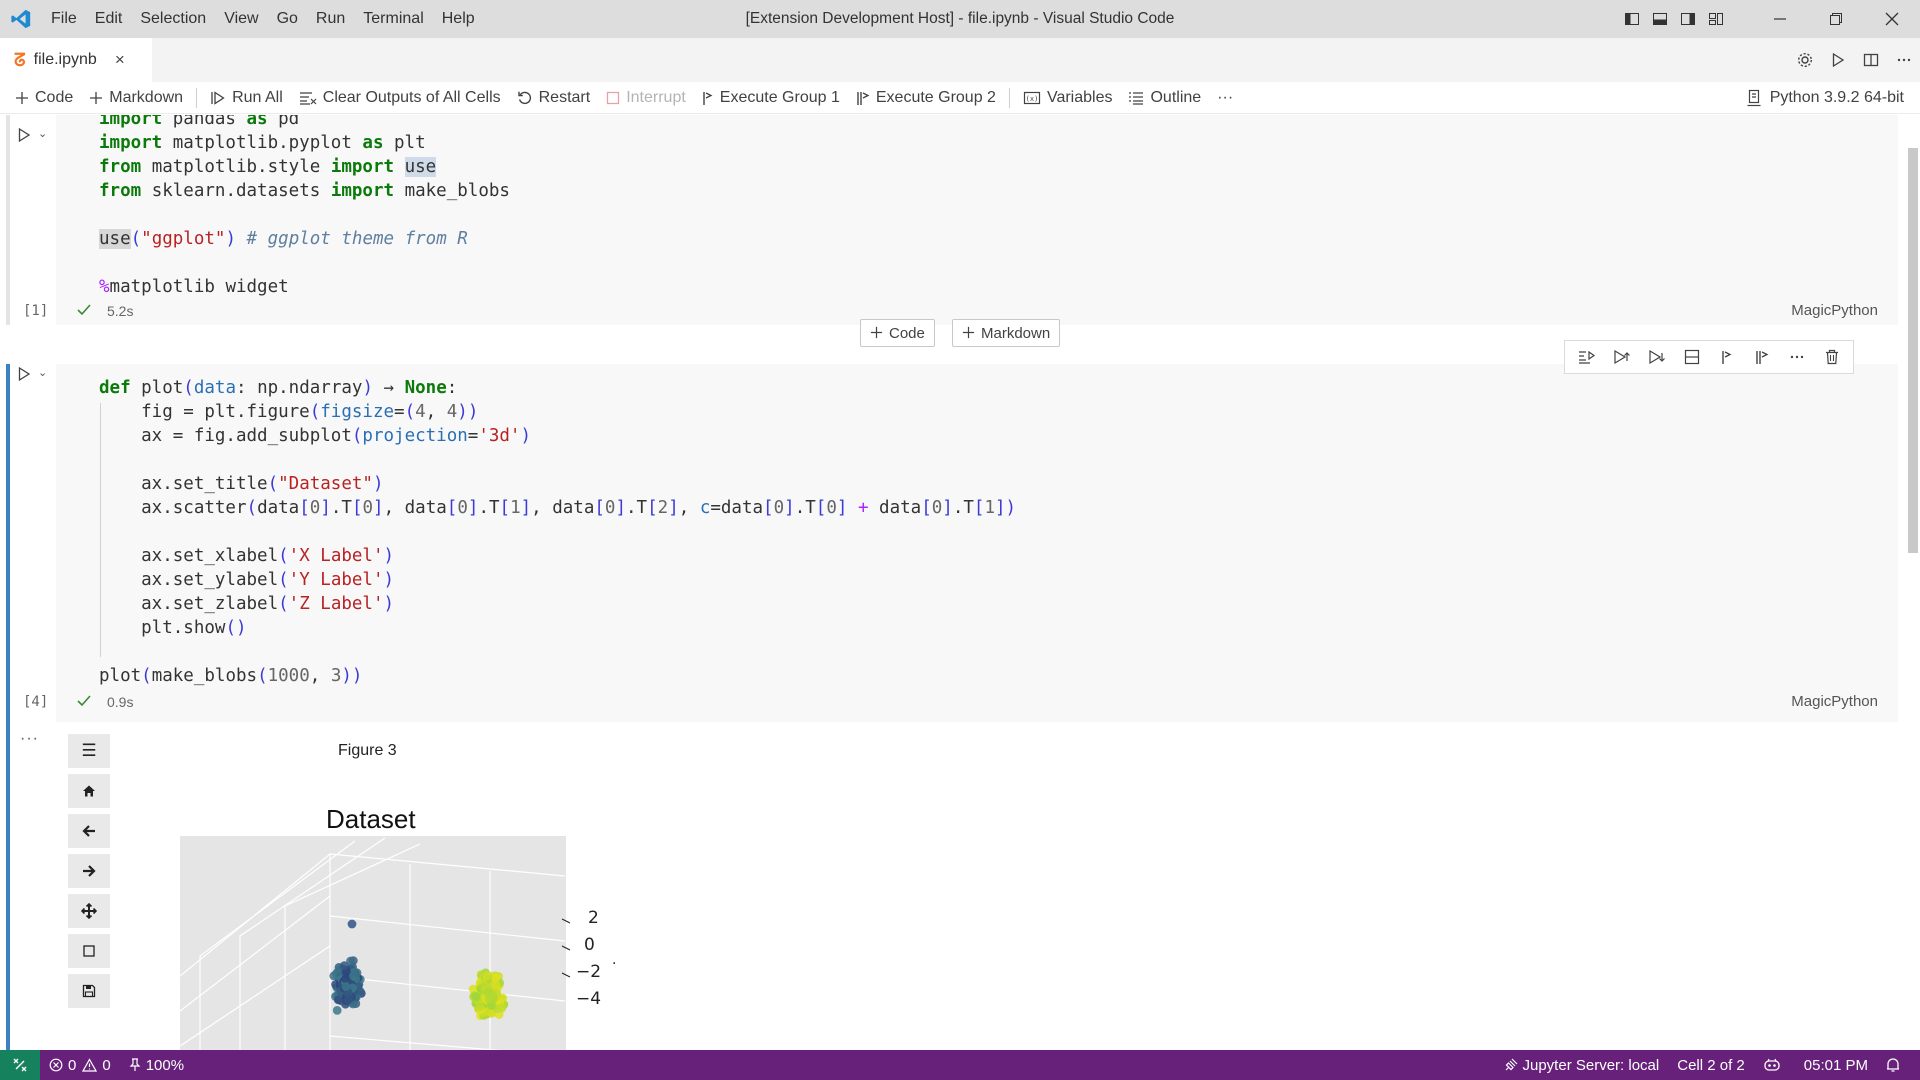 This screenshot has width=1920, height=1080. What do you see at coordinates (1836, 97) in the screenshot?
I see `kernel-label: Python 3.9.2 64-bit` at bounding box center [1836, 97].